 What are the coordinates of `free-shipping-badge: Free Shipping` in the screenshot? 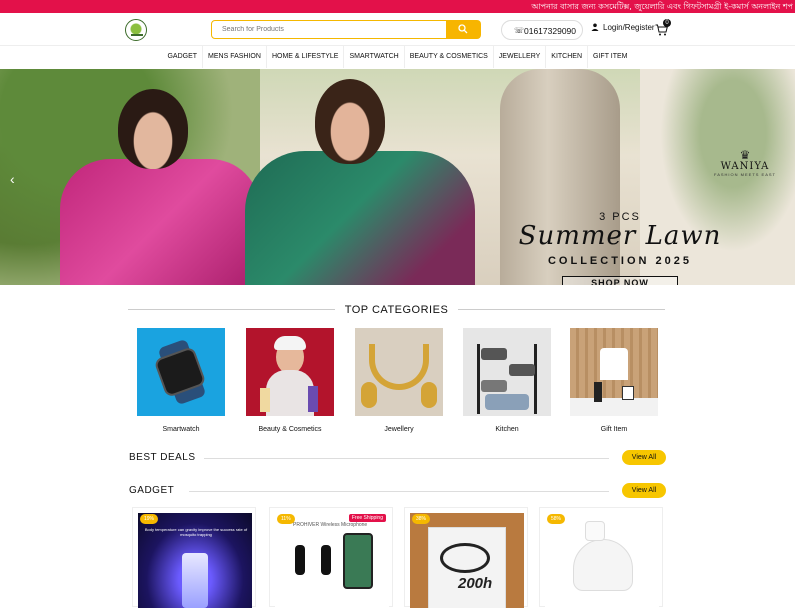 It's located at (367, 518).